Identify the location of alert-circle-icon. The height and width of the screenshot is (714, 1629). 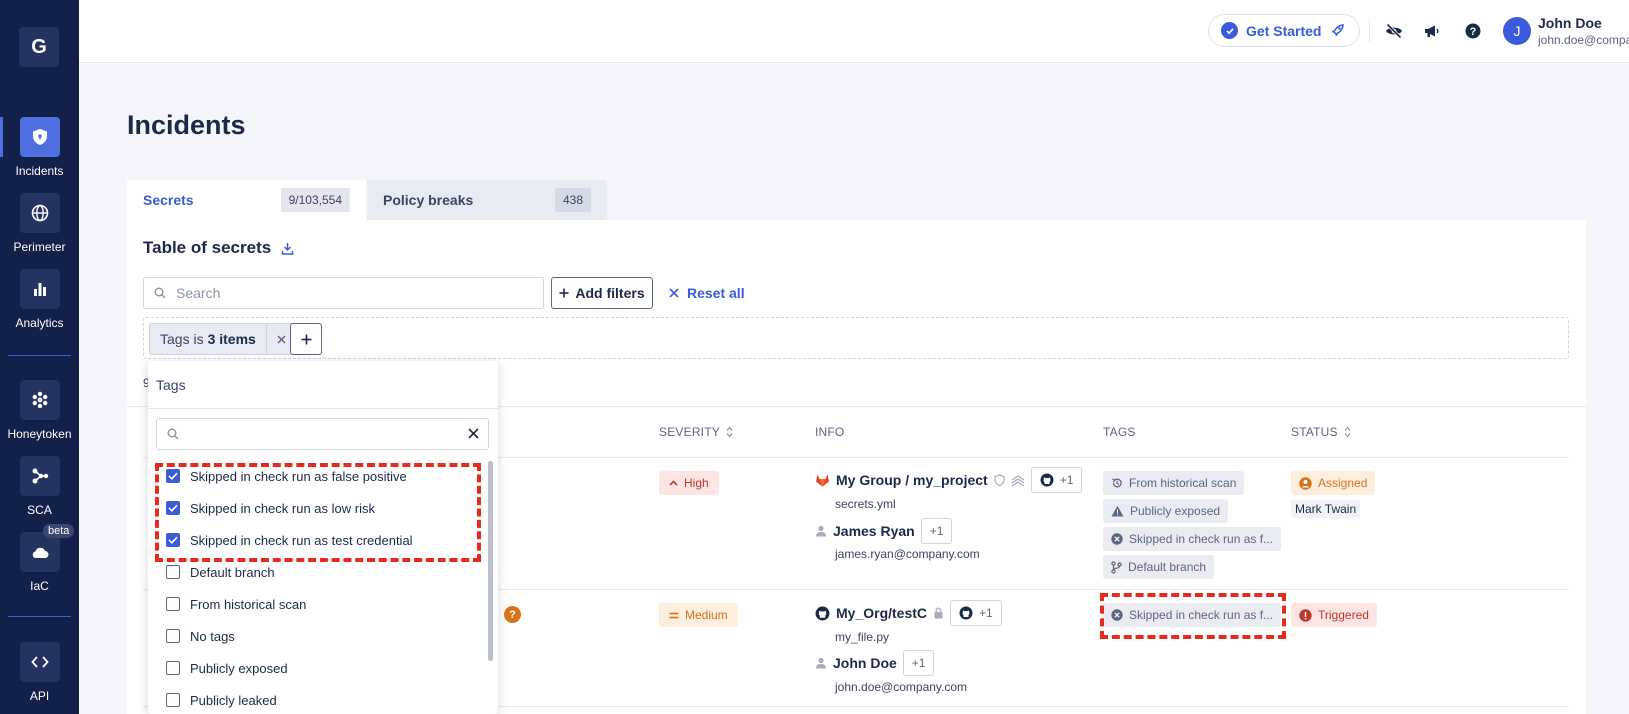
(1305, 615).